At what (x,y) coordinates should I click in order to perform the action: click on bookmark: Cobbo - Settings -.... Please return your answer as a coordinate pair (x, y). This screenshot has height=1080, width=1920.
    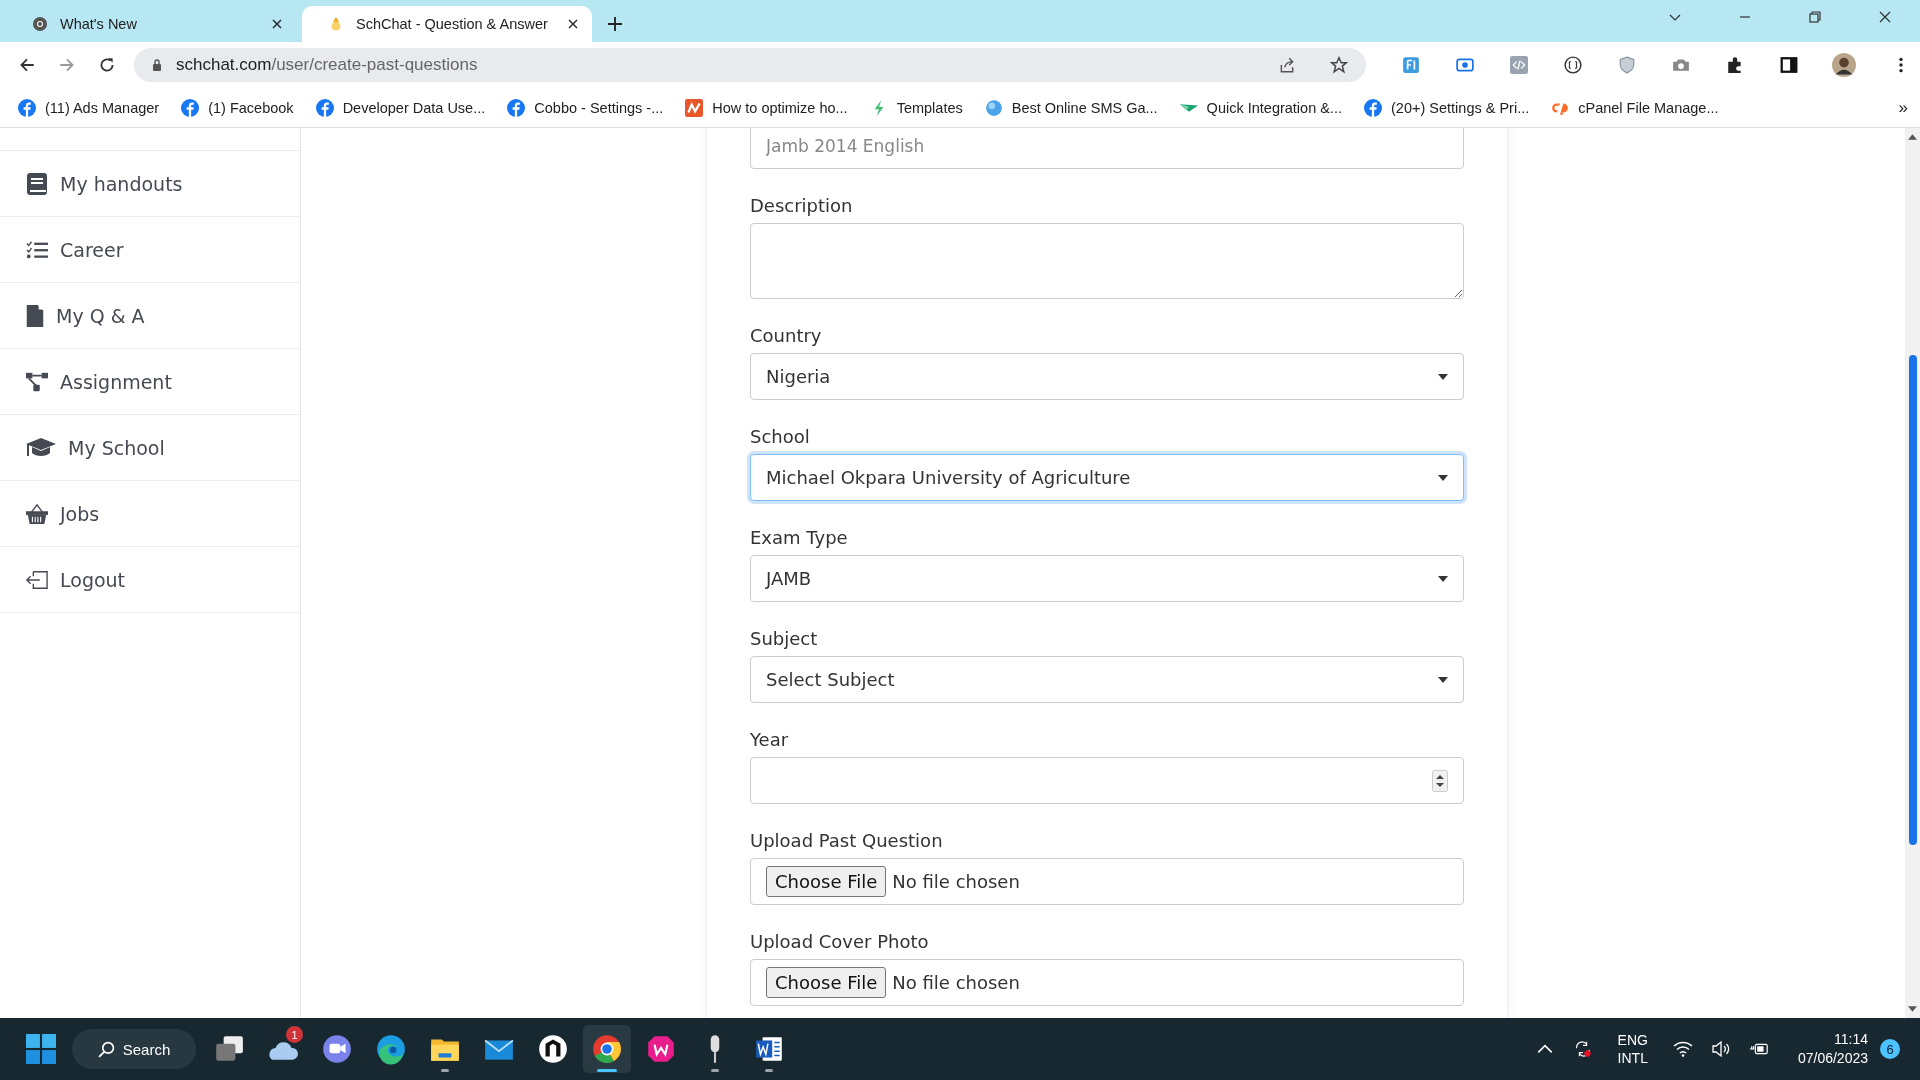
    Looking at the image, I should click on (585, 107).